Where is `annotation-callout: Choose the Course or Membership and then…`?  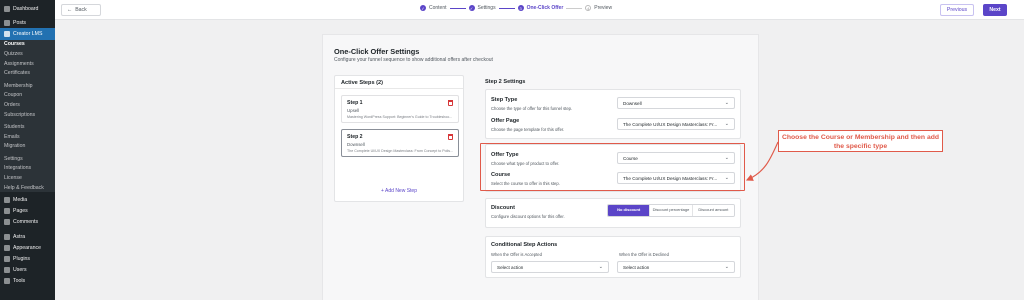 annotation-callout: Choose the Course or Membership and then… is located at coordinates (860, 141).